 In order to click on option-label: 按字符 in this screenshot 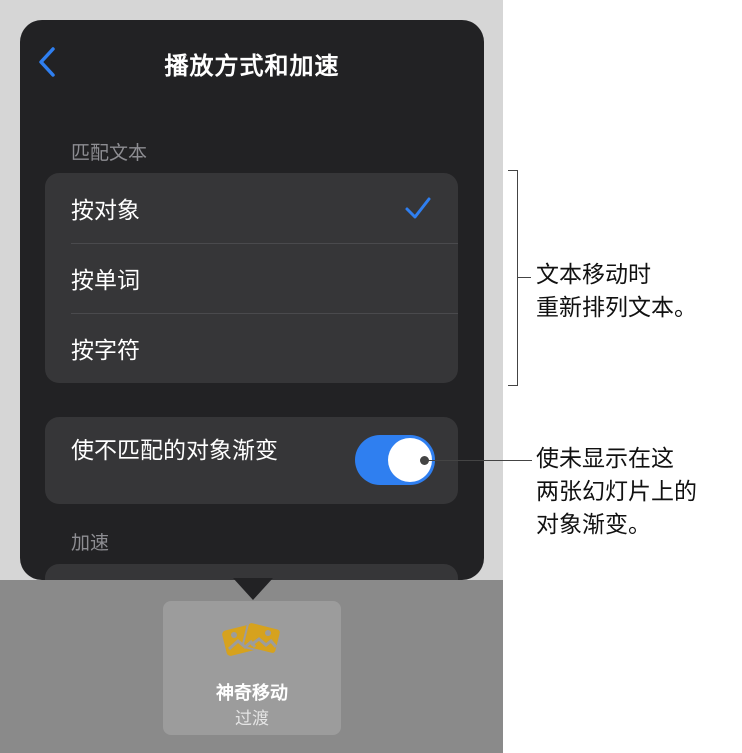, I will do `click(105, 351)`.